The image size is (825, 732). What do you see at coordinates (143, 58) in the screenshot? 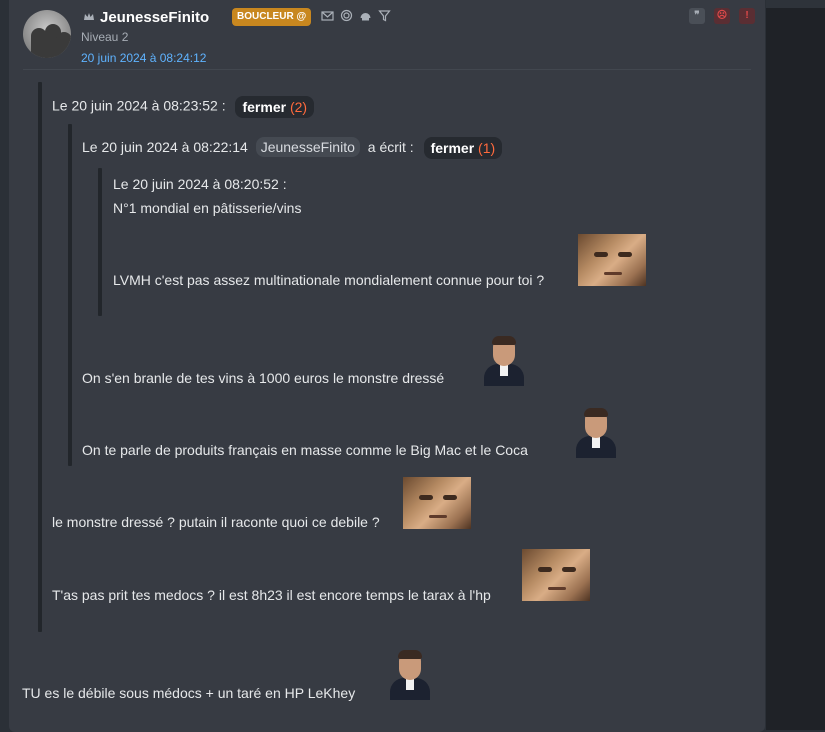
I see `post-date-link: 20 juin 2024 à 08:24:12` at bounding box center [143, 58].